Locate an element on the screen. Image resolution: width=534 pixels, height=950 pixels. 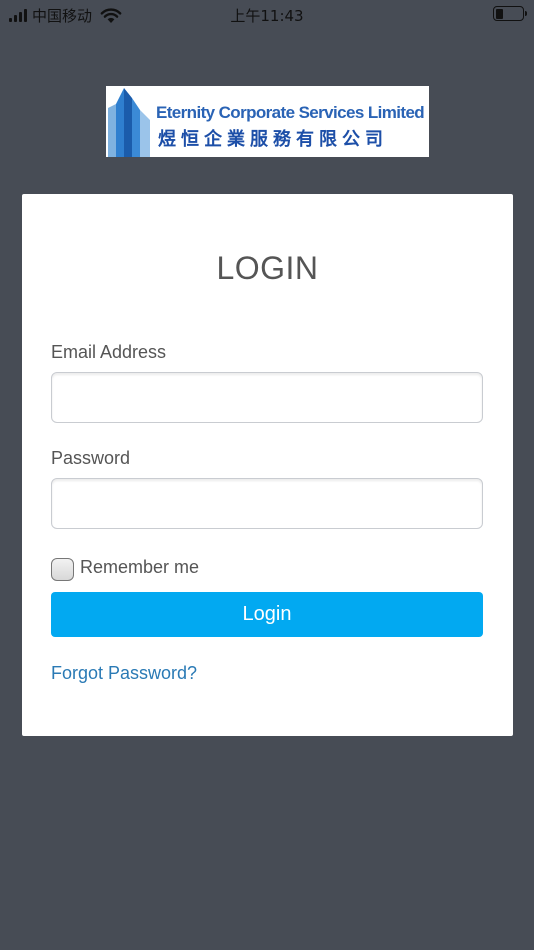
building-logo-icon is located at coordinates (129, 122).